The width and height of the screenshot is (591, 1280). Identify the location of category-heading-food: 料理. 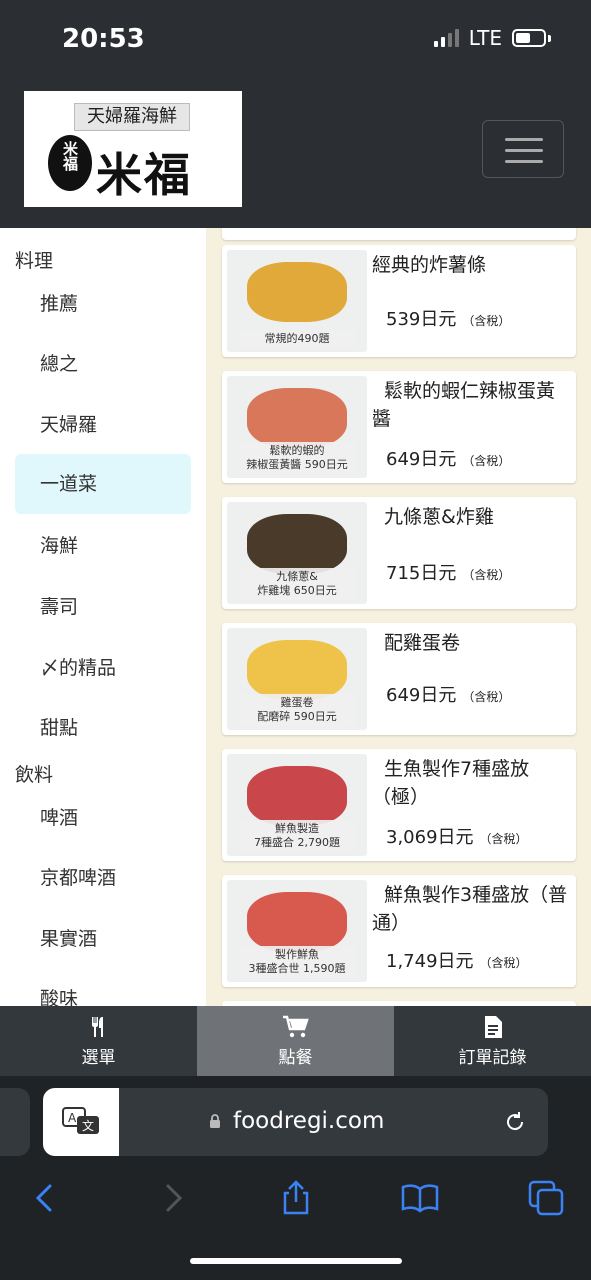
(34, 261).